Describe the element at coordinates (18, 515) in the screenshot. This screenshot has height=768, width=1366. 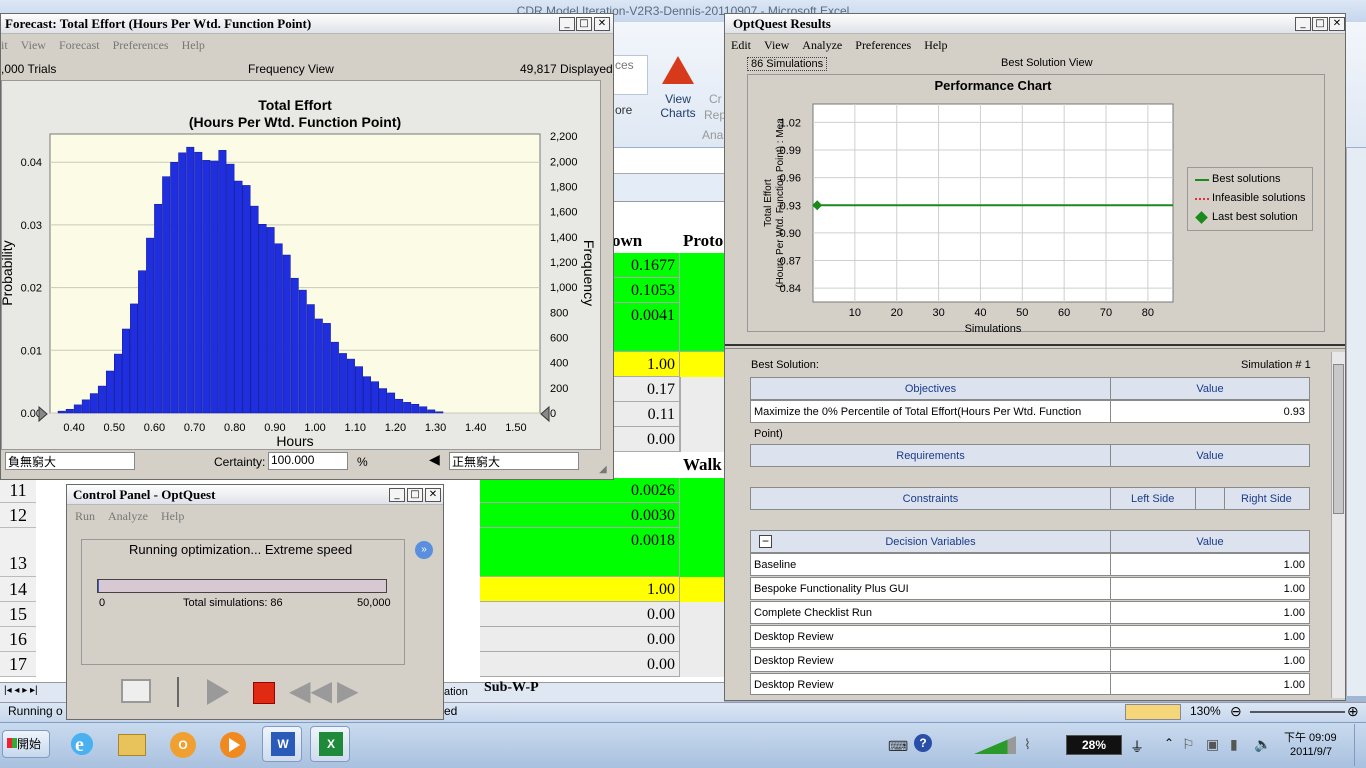
I see `row-number: 12` at that location.